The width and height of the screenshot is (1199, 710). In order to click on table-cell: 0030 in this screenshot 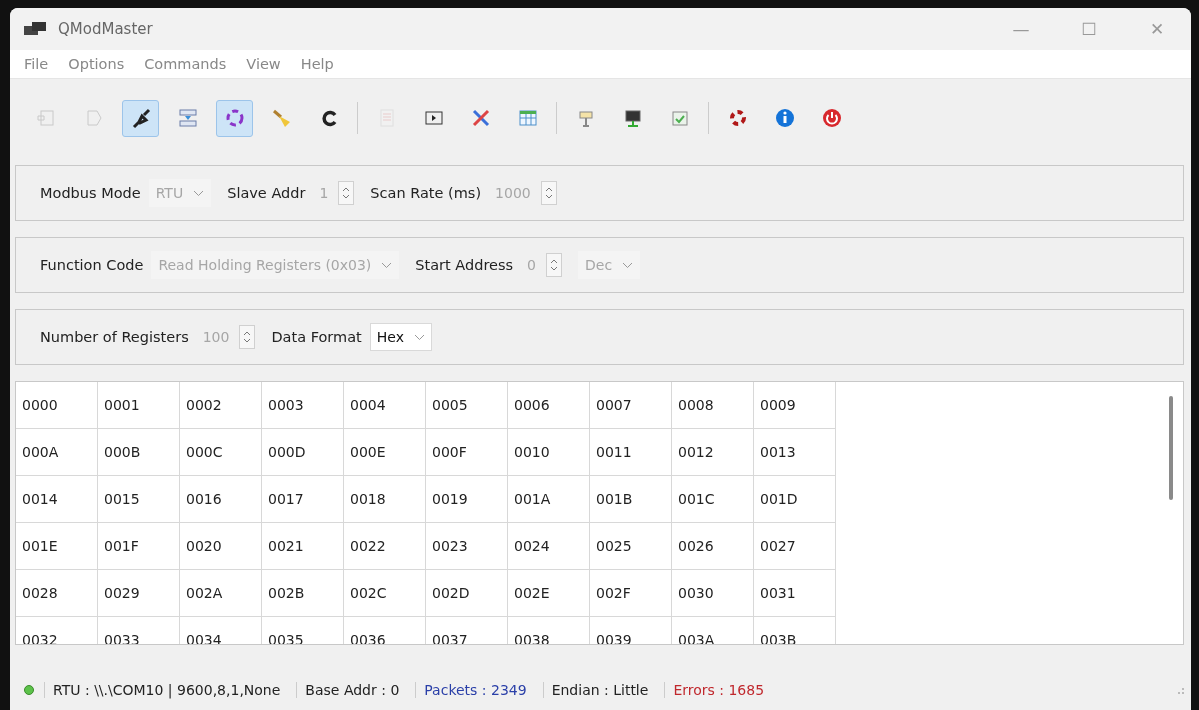, I will do `click(713, 593)`.